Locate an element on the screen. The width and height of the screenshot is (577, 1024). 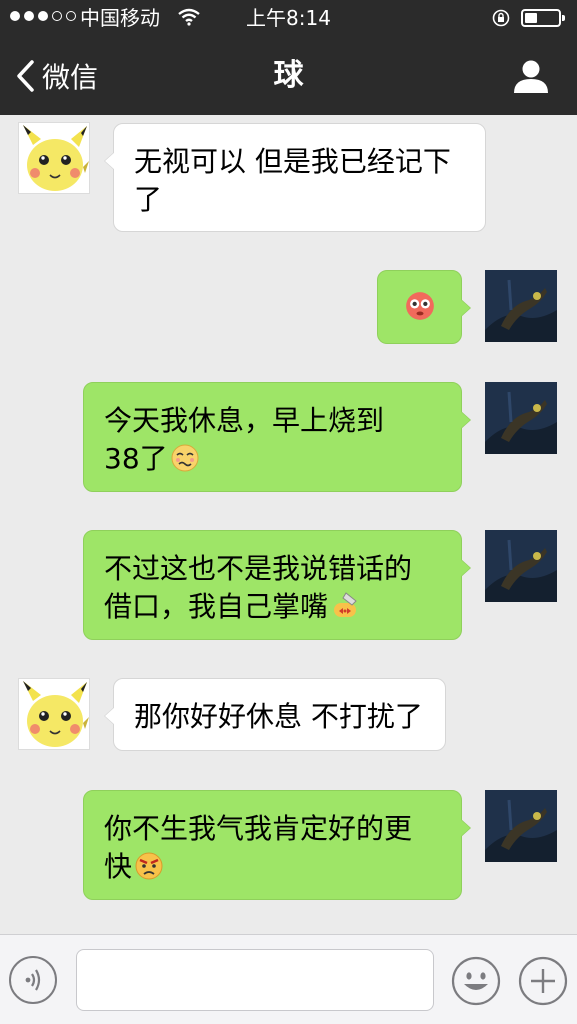
plus-icon is located at coordinates (543, 981).